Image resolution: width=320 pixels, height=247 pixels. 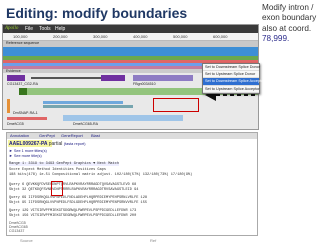 What do you see at coordinates (287, 28) in the screenshot?
I see `note-line: also at coord.` at bounding box center [287, 28].